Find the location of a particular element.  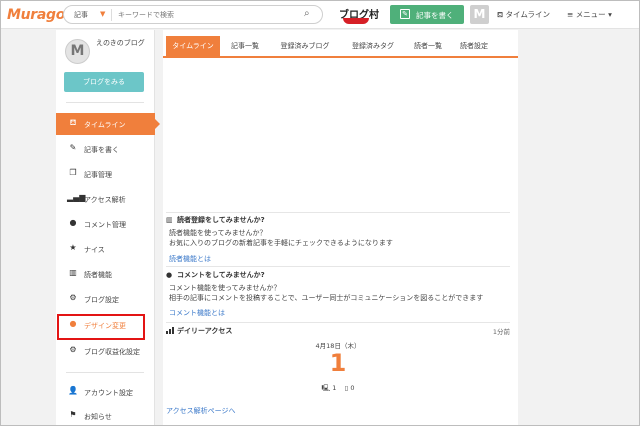

sidebar-item-label: ブログ収益化設定 is located at coordinates (112, 352).